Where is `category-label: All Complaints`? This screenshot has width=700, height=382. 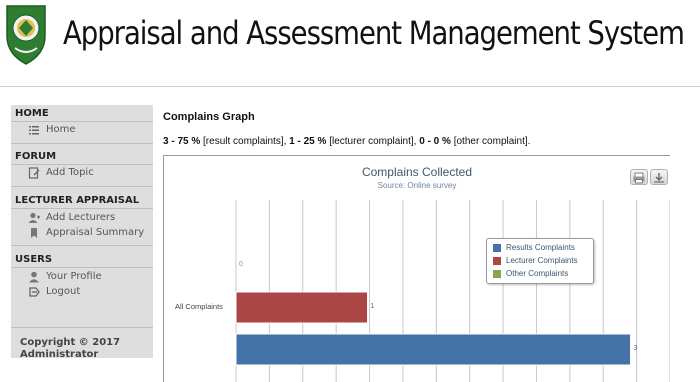 category-label: All Complaints is located at coordinates (199, 306).